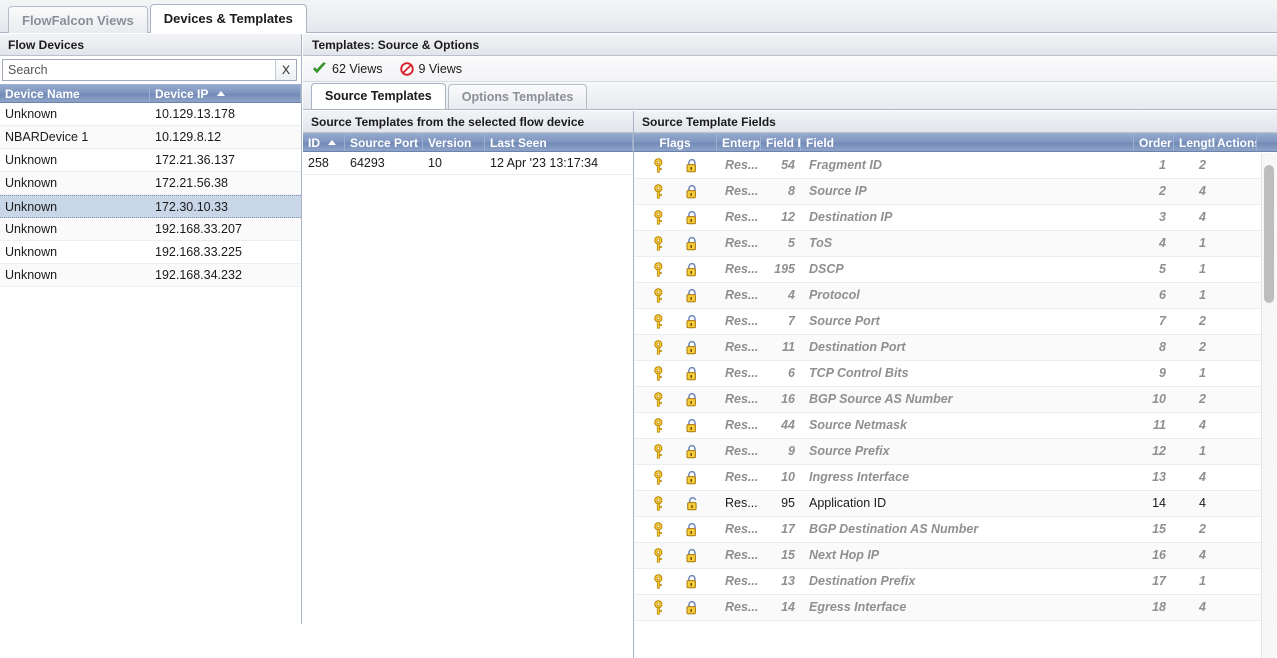 The width and height of the screenshot is (1277, 658). What do you see at coordinates (324, 142) in the screenshot?
I see `column-header-id: ID` at bounding box center [324, 142].